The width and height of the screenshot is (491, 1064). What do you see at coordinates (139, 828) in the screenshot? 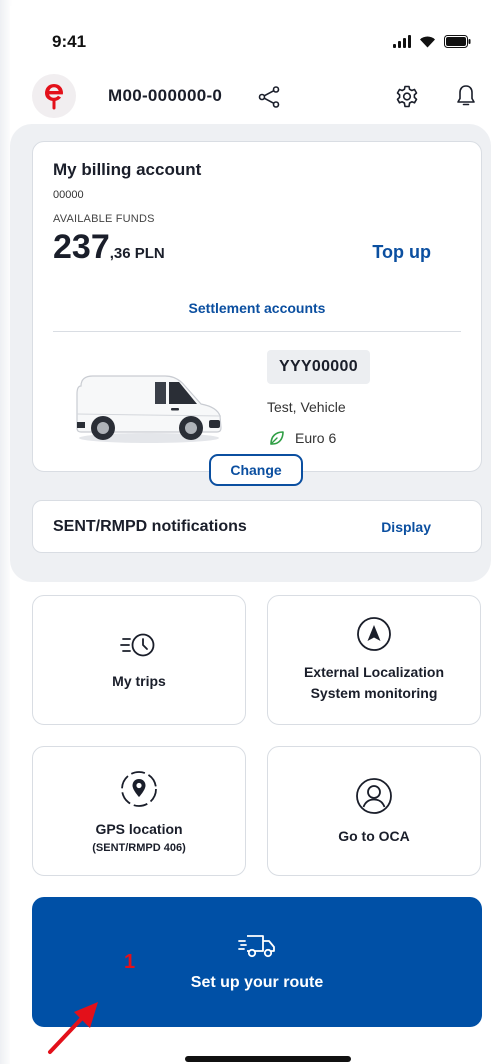
I see `gps-location-label: GPS location` at bounding box center [139, 828].